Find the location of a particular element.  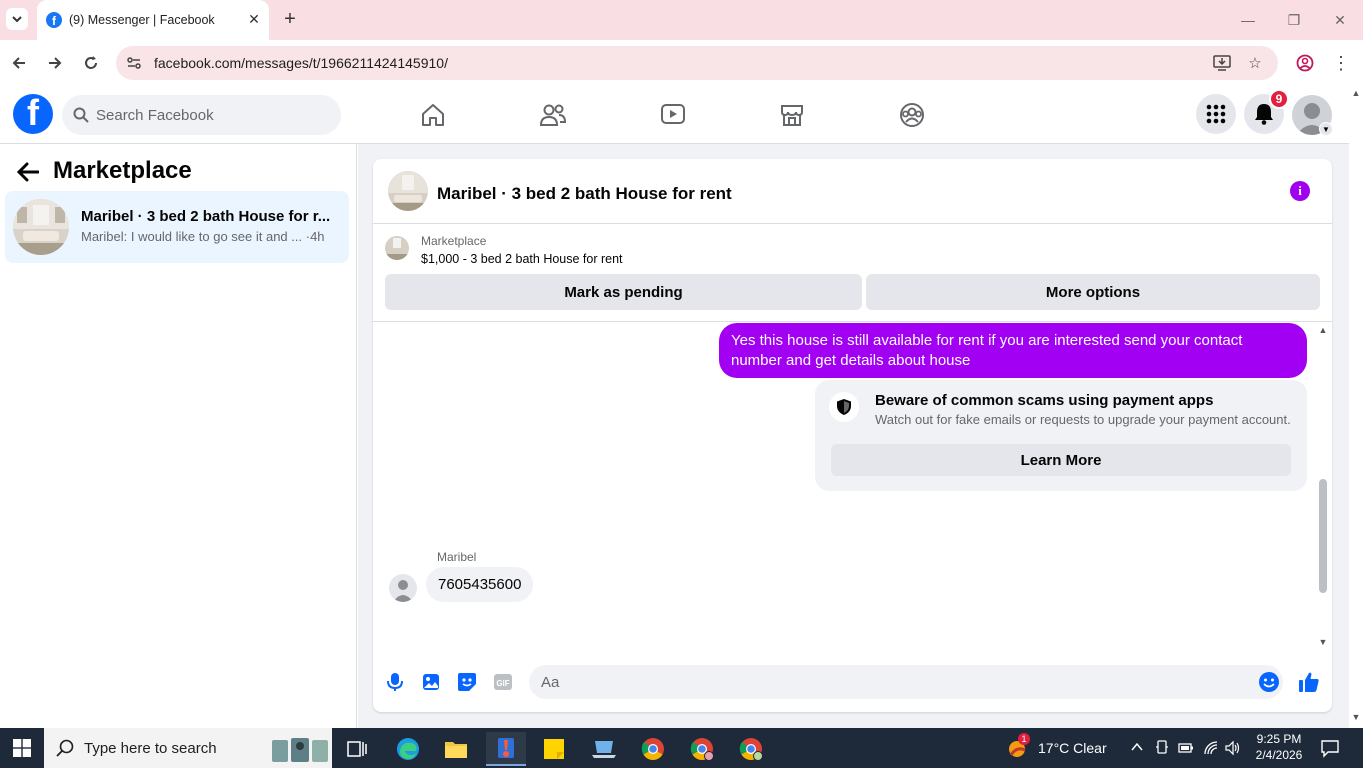

search-highlight-icon is located at coordinates (300, 750).